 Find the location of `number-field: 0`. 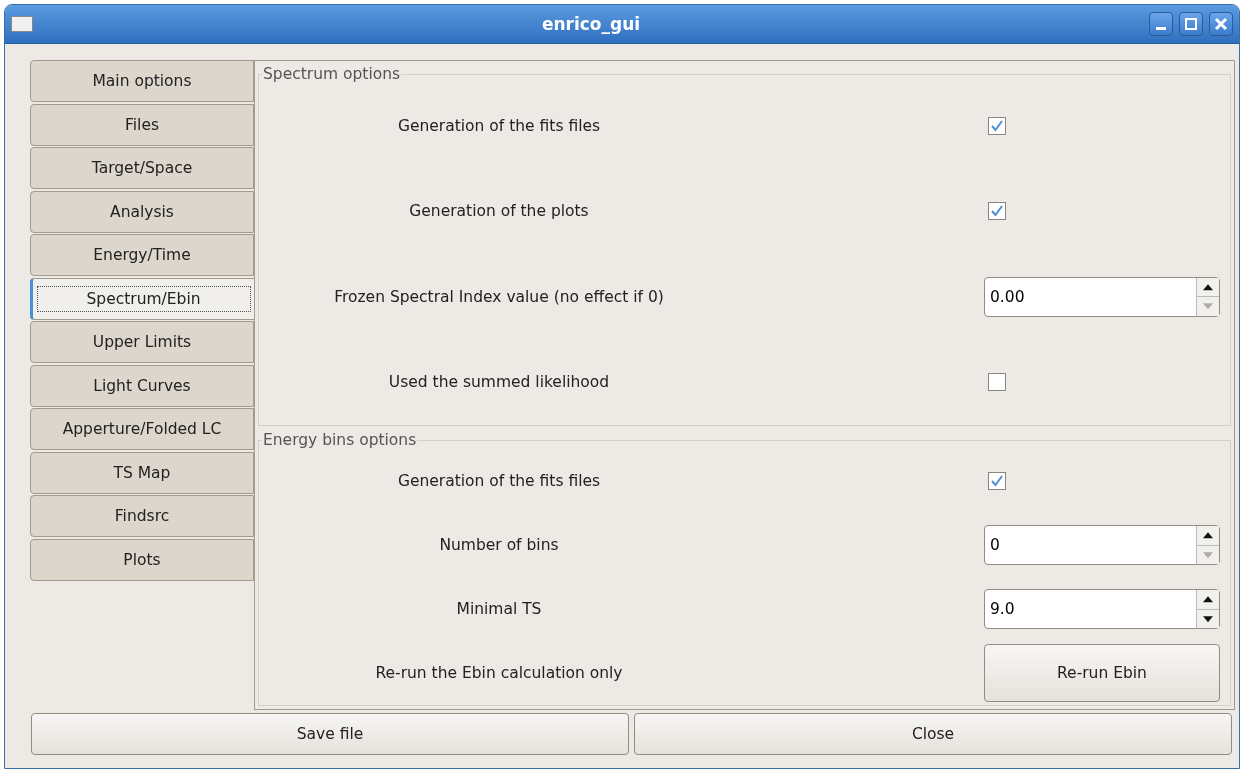

number-field: 0 is located at coordinates (1090, 545).